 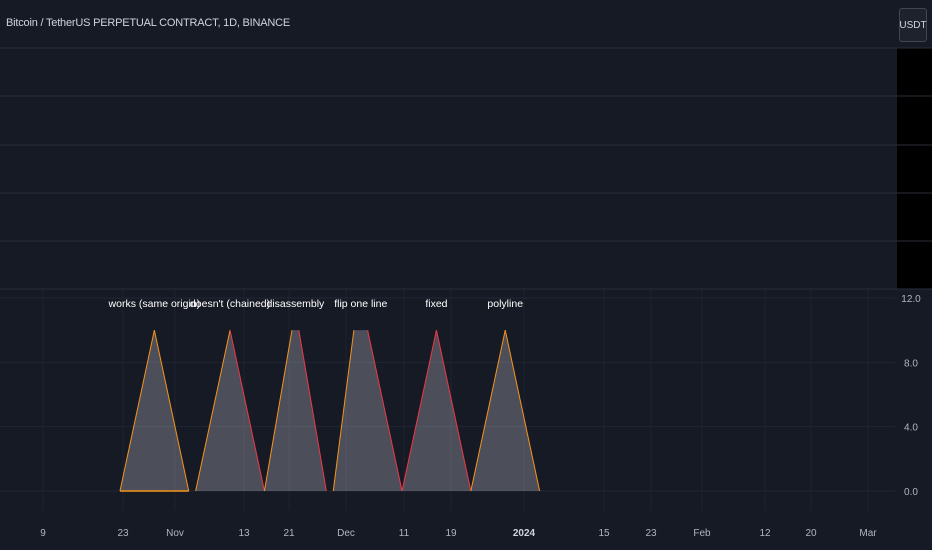 What do you see at coordinates (702, 533) in the screenshot?
I see `x-tick-label: Feb` at bounding box center [702, 533].